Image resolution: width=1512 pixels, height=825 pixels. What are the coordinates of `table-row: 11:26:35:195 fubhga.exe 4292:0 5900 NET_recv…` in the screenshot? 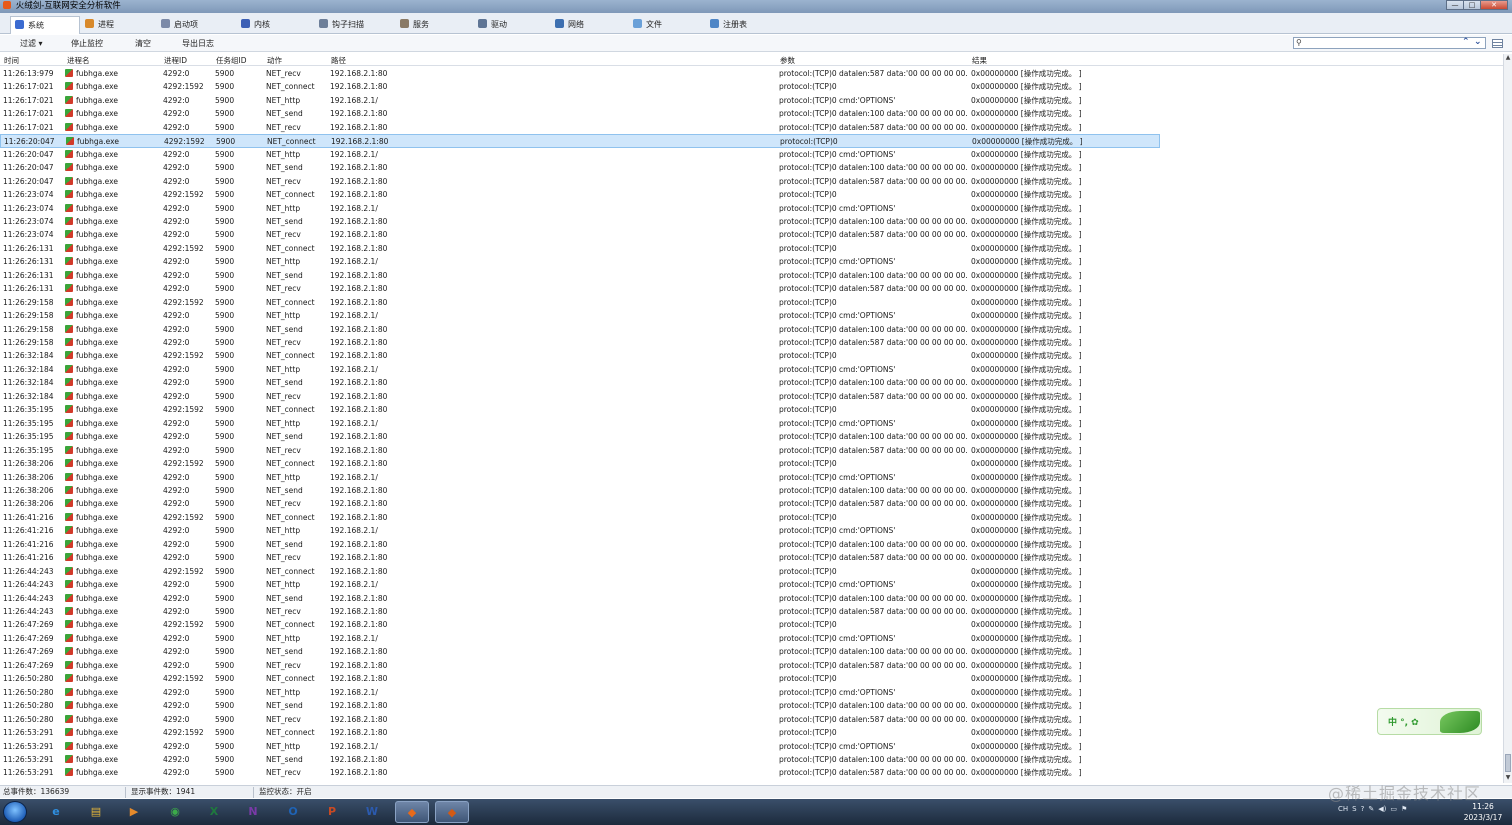 It's located at (751, 450).